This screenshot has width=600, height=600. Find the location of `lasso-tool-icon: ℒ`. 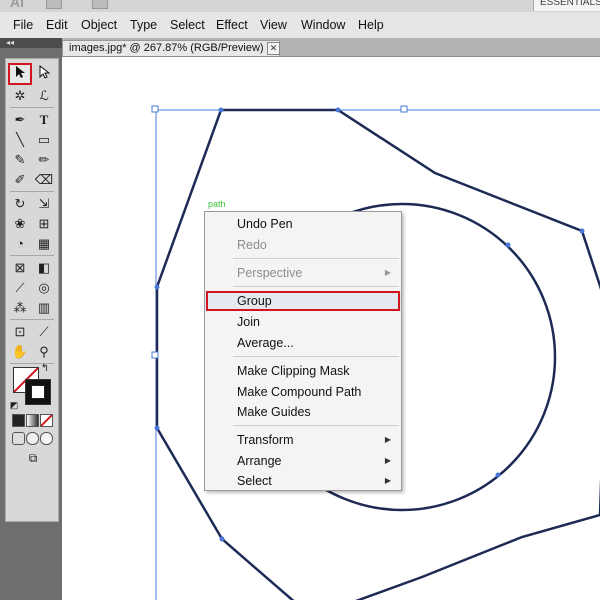

lasso-tool-icon: ℒ is located at coordinates (44, 96).